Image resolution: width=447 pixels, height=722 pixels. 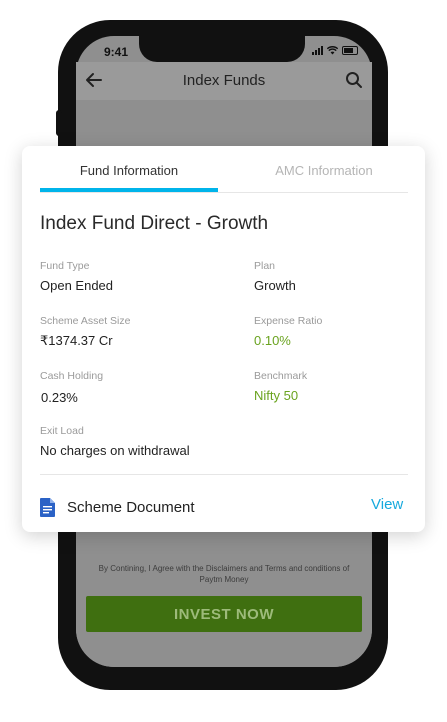 I want to click on phone-side-button, so click(x=59, y=123).